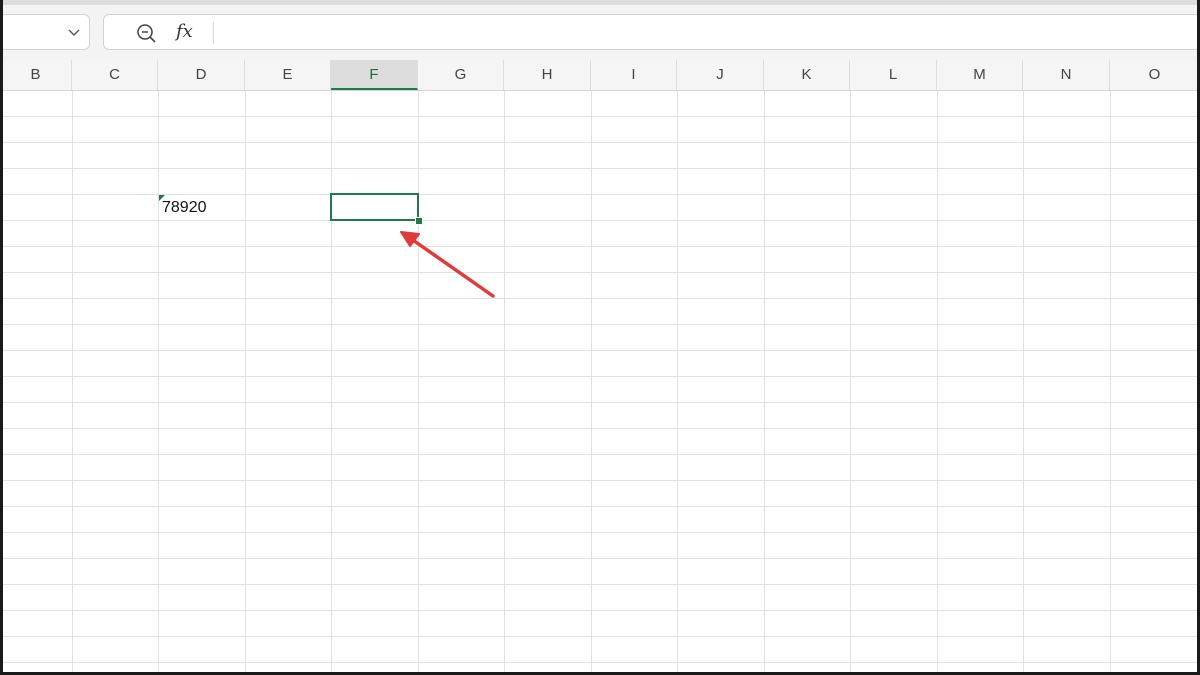  Describe the element at coordinates (461, 75) in the screenshot. I see `column-header-g: G` at that location.